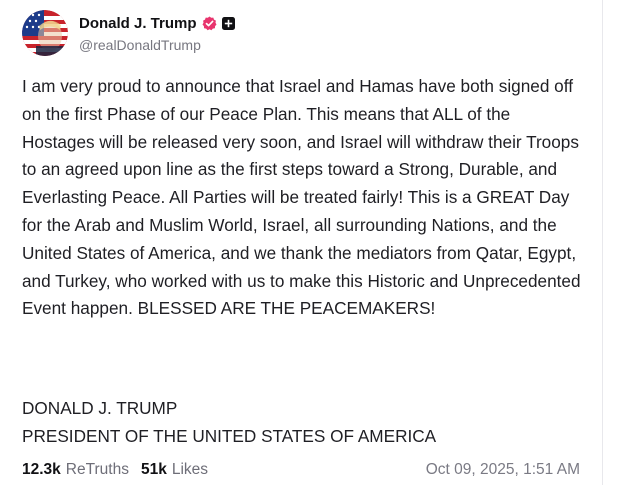 This screenshot has width=625, height=485. Describe the element at coordinates (503, 470) in the screenshot. I see `post-timestamp: Oct 09, 2025, 1:51 AM` at that location.